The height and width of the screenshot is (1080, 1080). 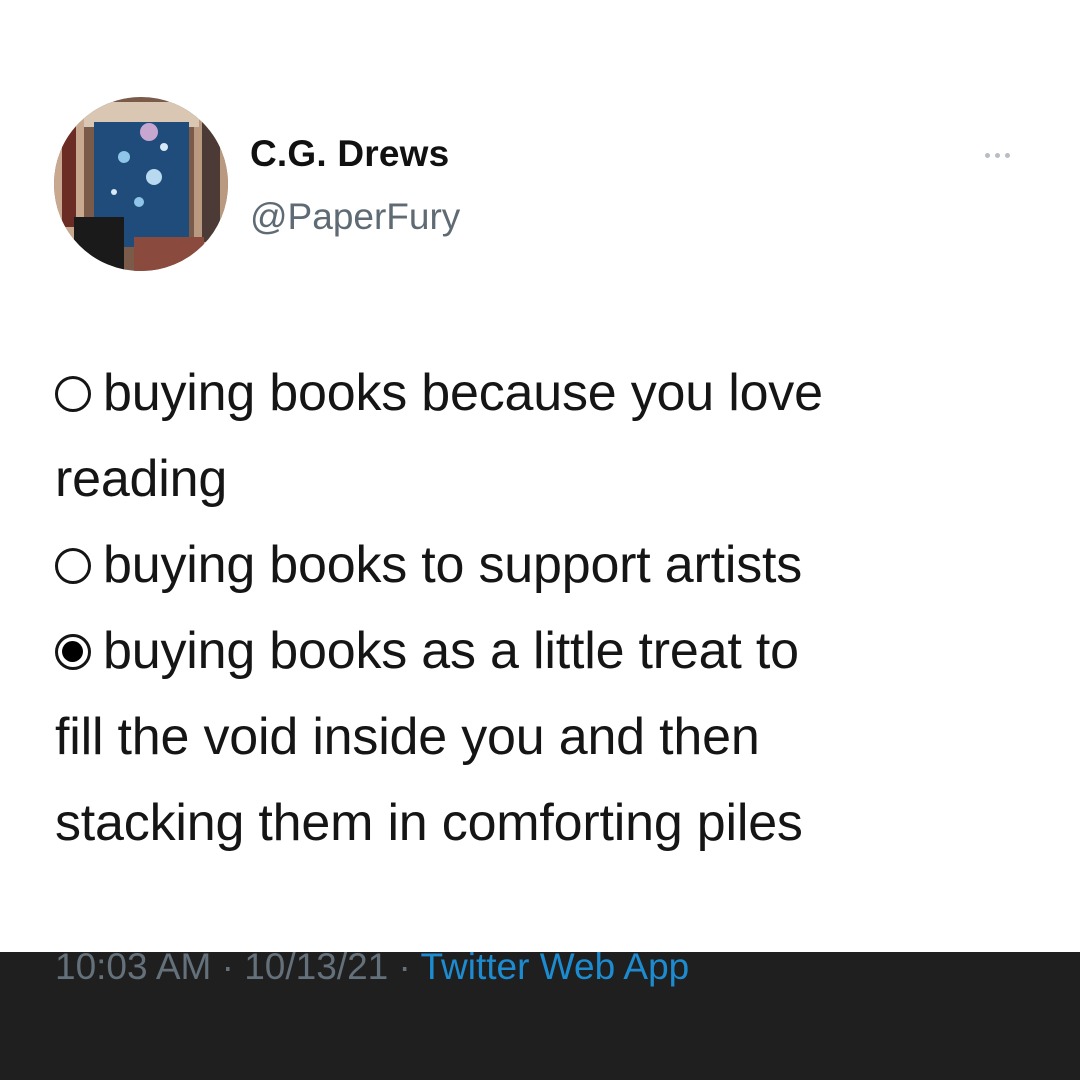 I want to click on poll-option-3: buying books as a little treat to, so click(x=555, y=651).